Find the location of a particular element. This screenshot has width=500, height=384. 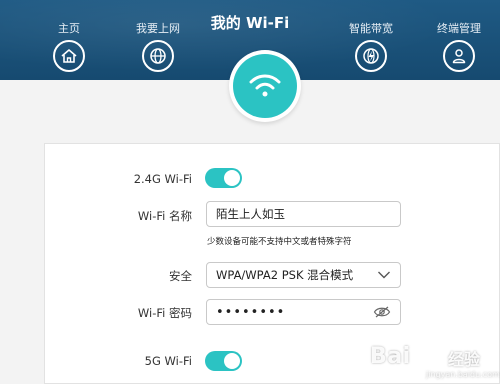

wifi-name-input: 陌生上人如玉 is located at coordinates (303, 214).